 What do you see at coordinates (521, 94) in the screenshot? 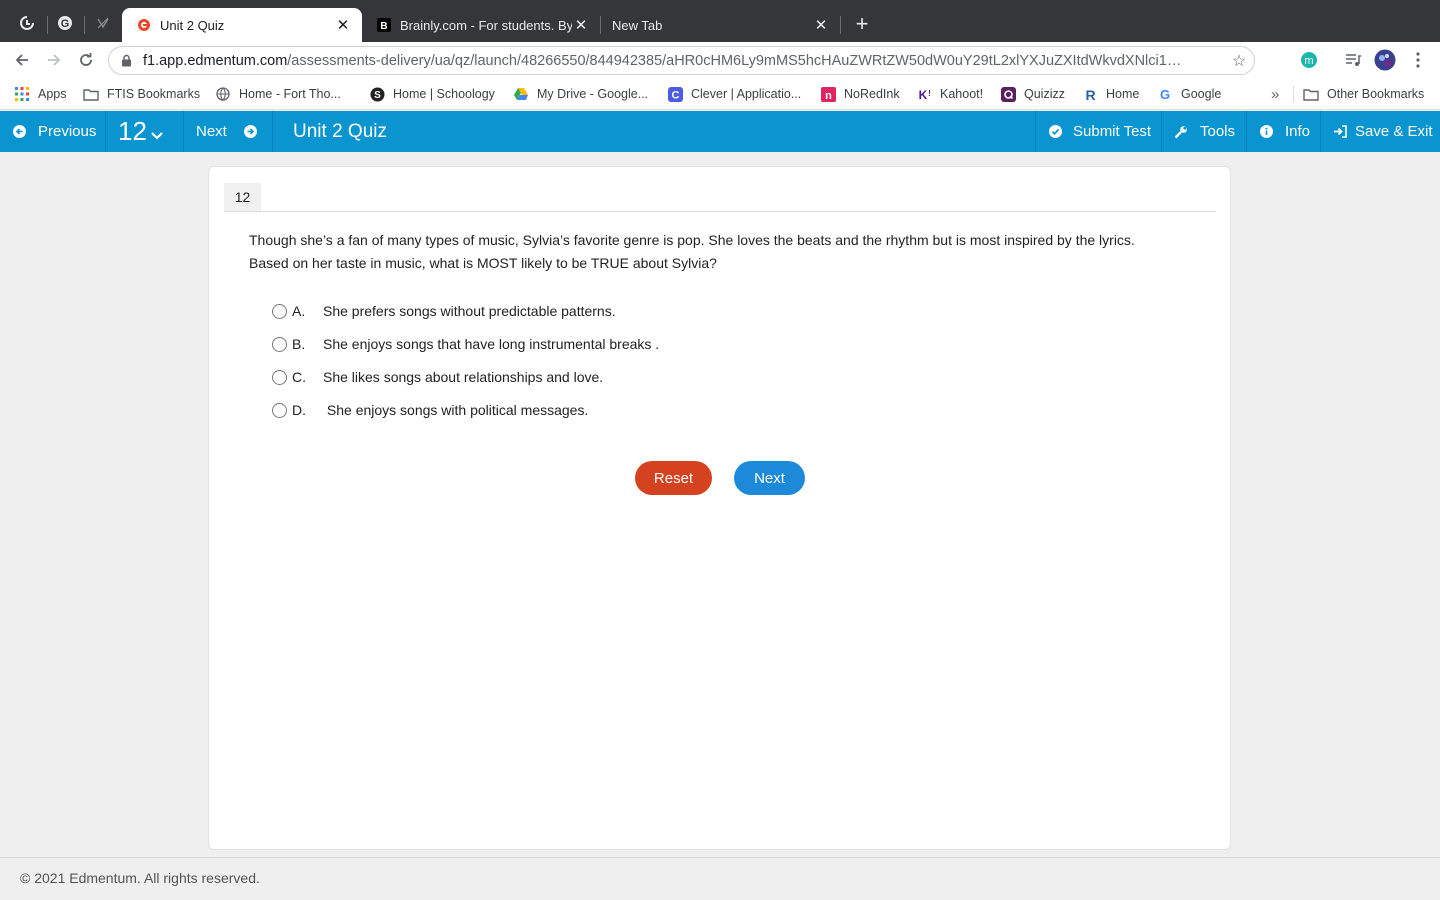
I see `google-drive-icon` at bounding box center [521, 94].